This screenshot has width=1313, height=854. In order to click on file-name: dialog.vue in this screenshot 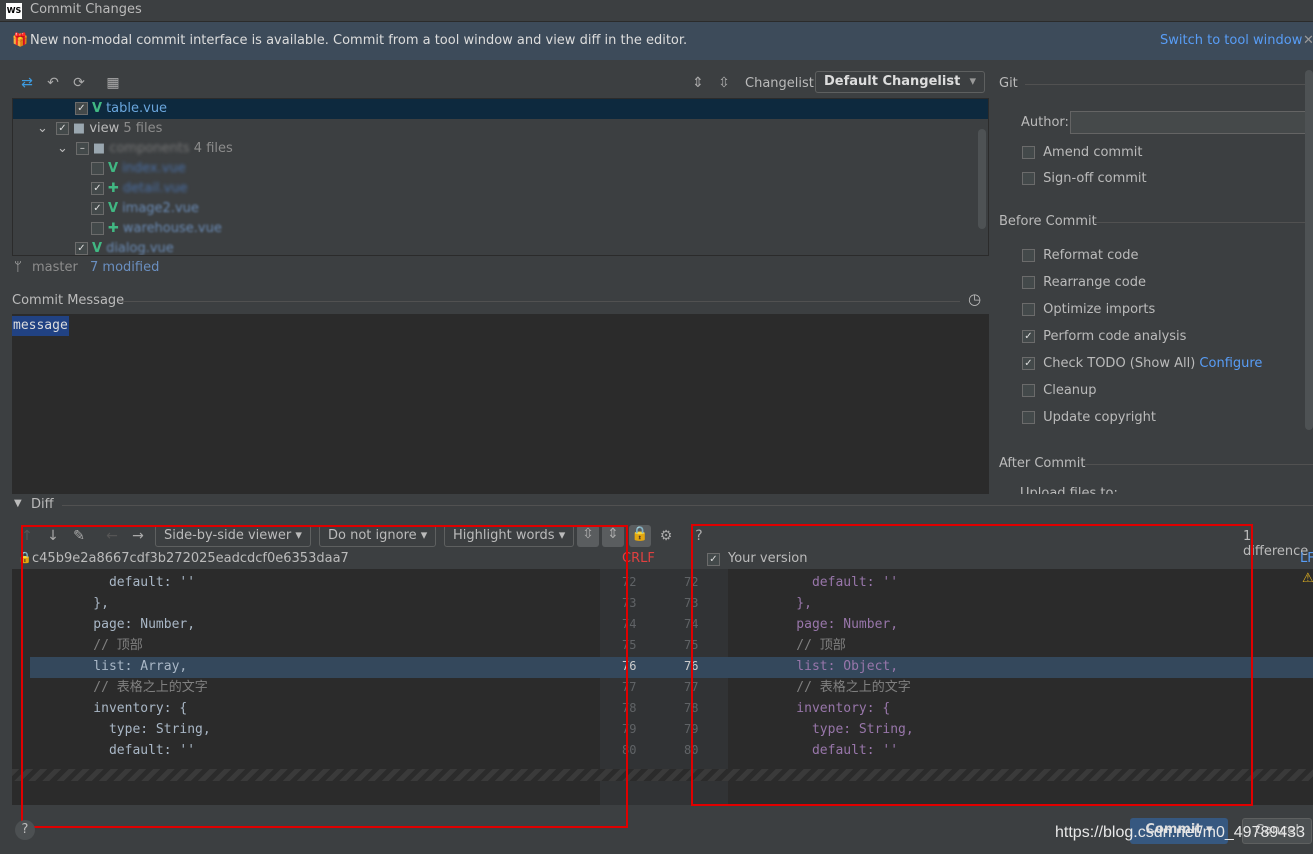, I will do `click(140, 248)`.